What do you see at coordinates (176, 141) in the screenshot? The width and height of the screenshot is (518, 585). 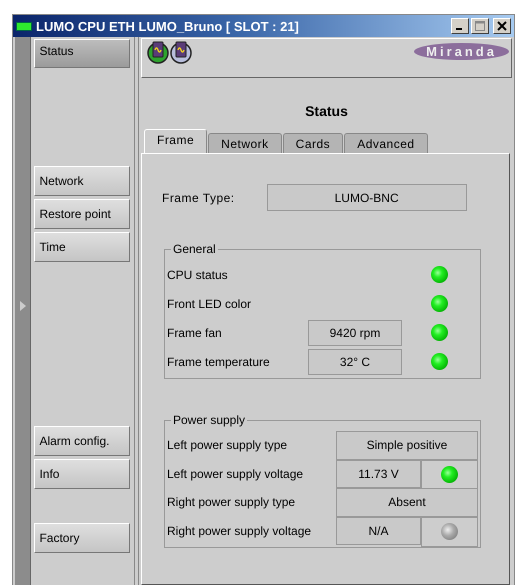 I see `tab: Frame` at bounding box center [176, 141].